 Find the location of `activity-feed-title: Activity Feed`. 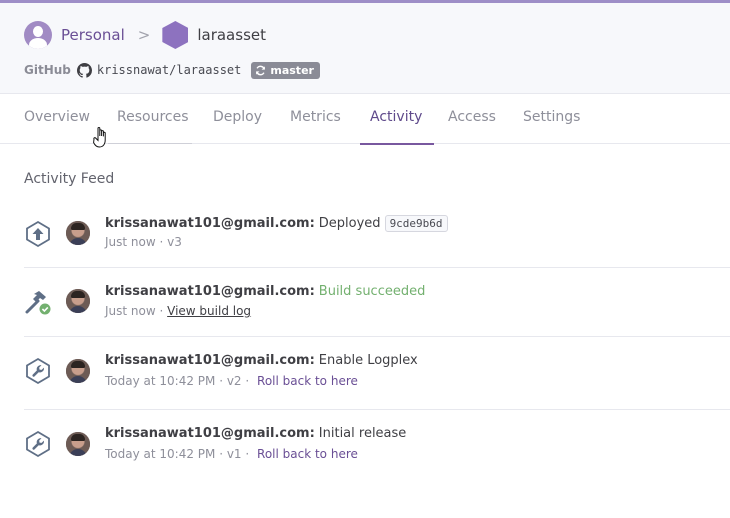

activity-feed-title: Activity Feed is located at coordinates (69, 179).